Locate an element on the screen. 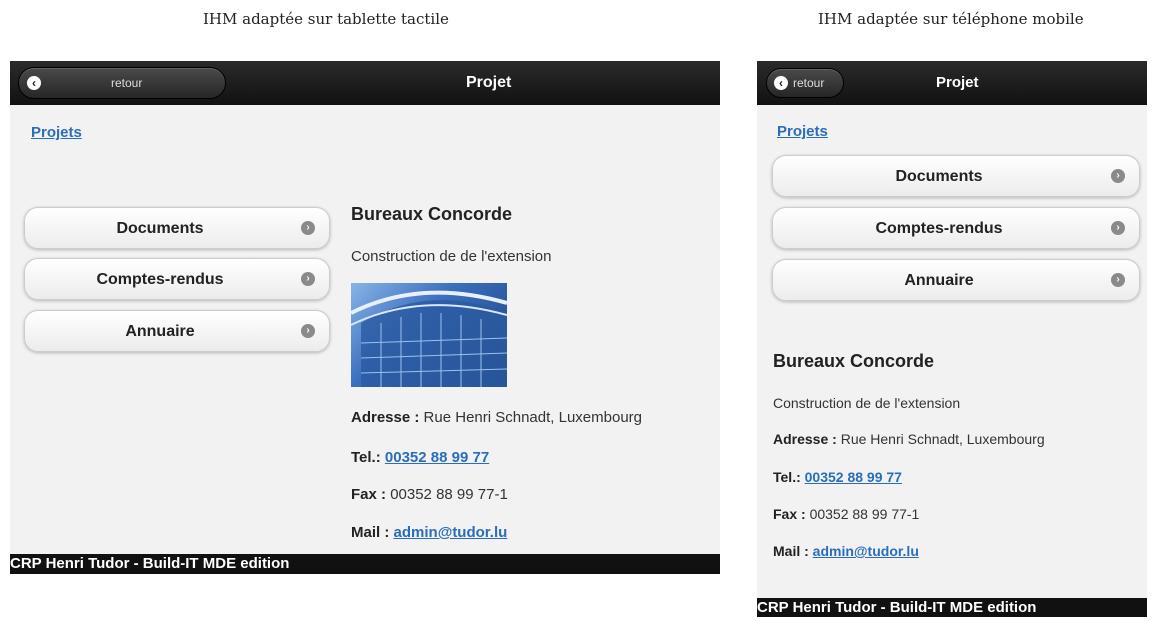 This screenshot has width=1155, height=621. tablet-header: ‹ retour Projet is located at coordinates (365, 83).